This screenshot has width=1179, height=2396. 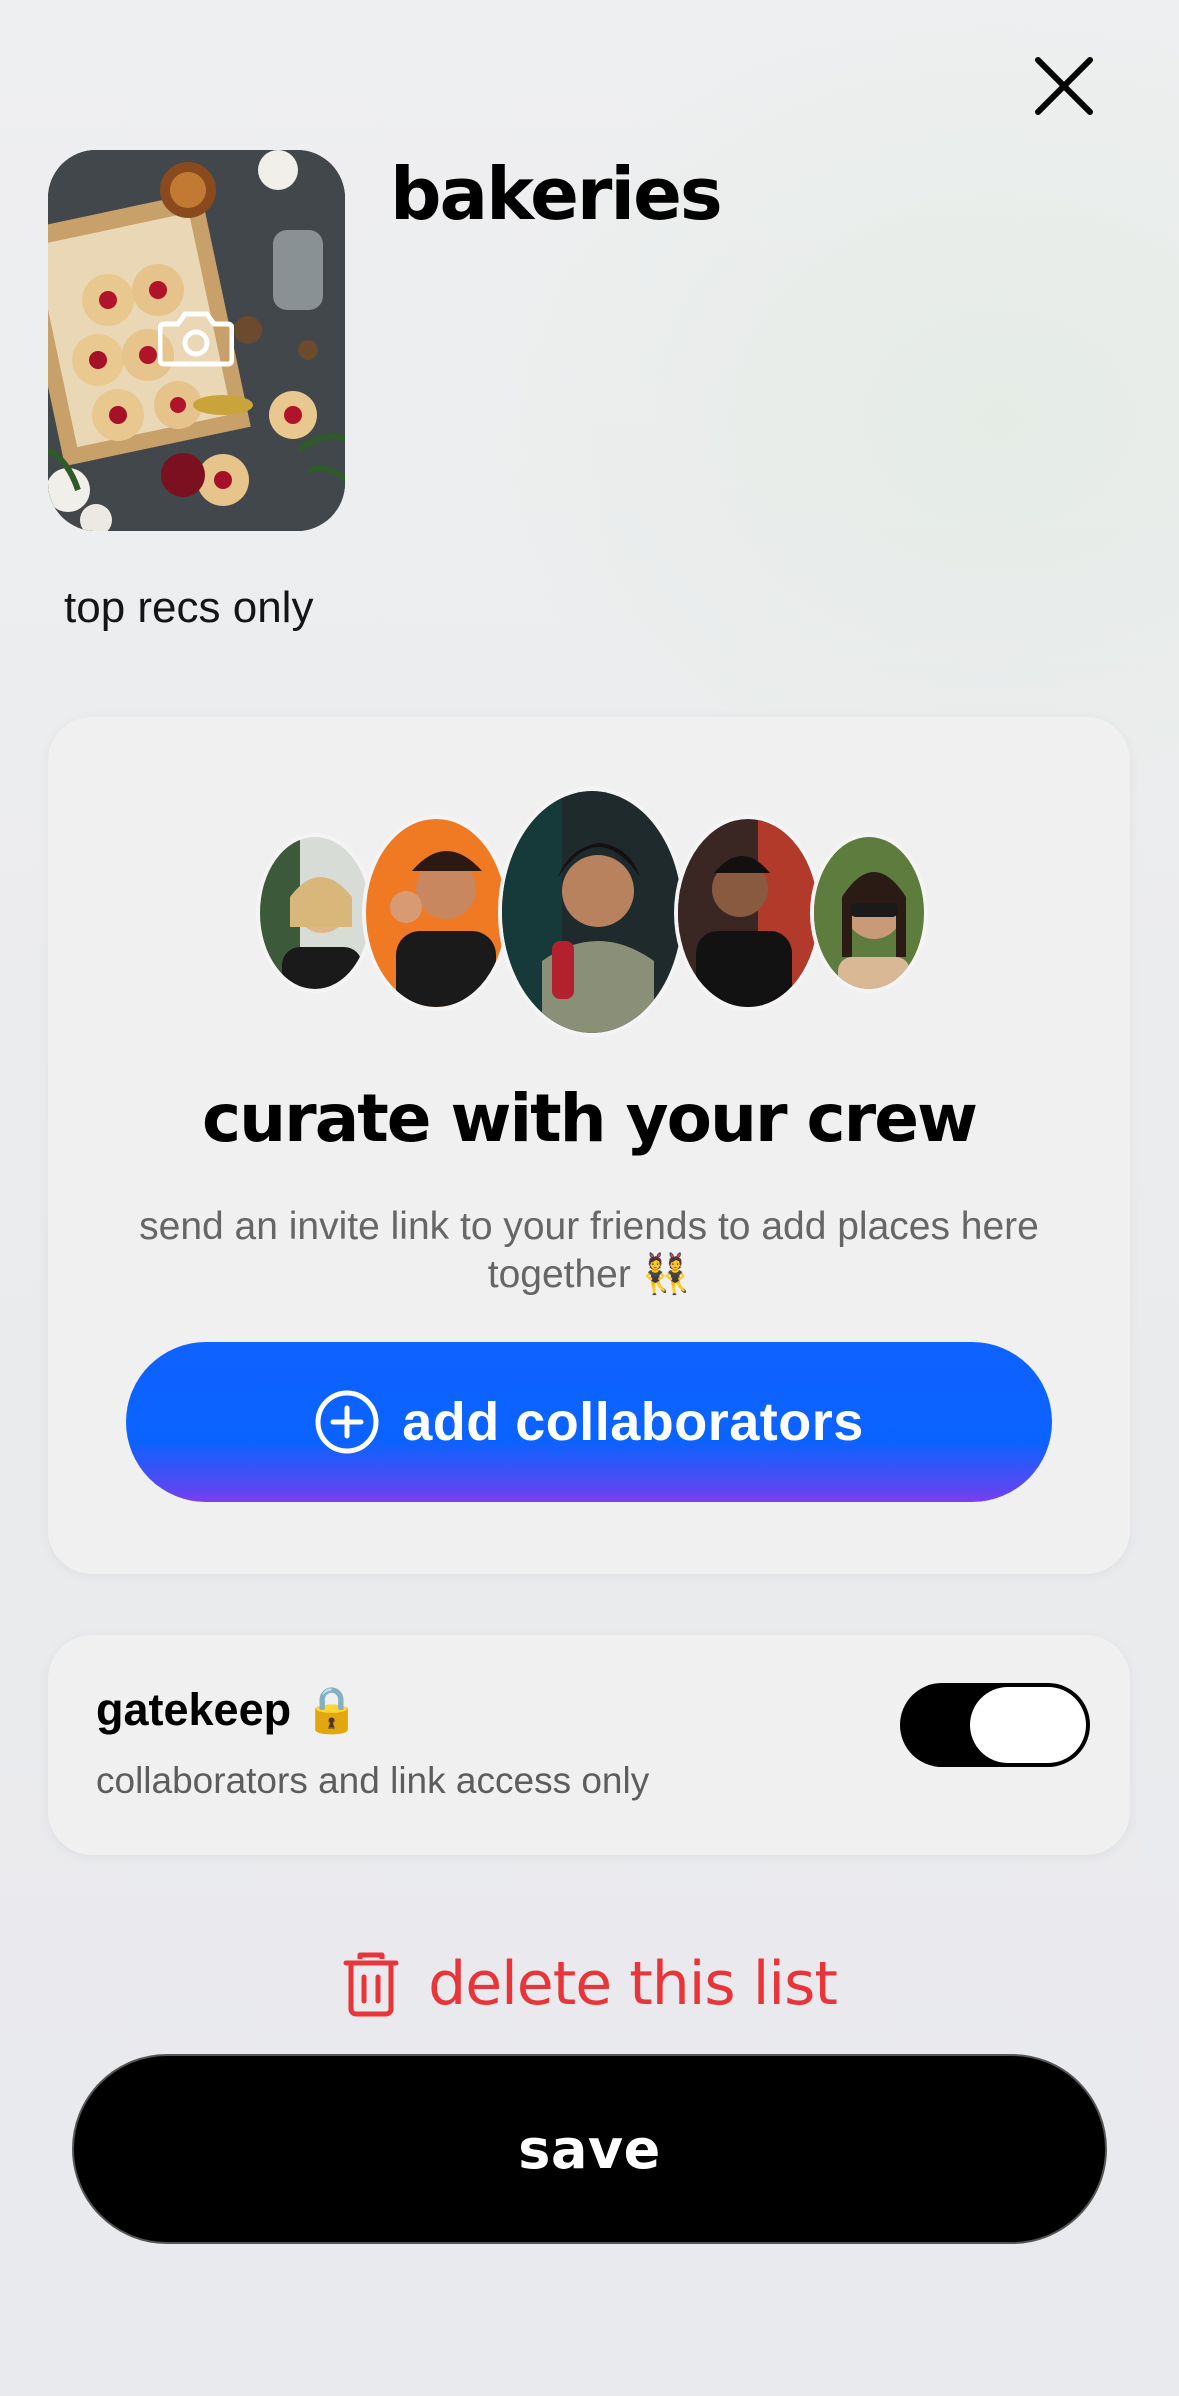 I want to click on gatekeep-toggle, so click(x=995, y=1725).